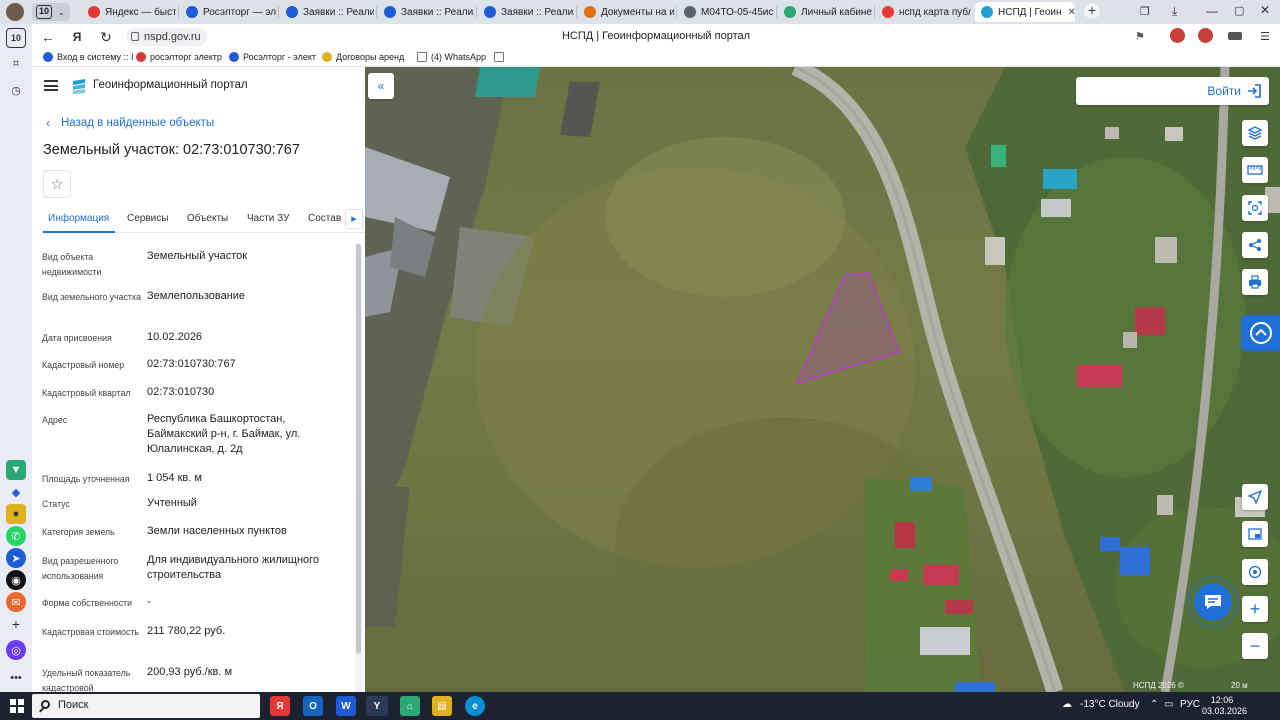 The image size is (1280, 720). What do you see at coordinates (16, 90) in the screenshot?
I see `history-icon: ◷` at bounding box center [16, 90].